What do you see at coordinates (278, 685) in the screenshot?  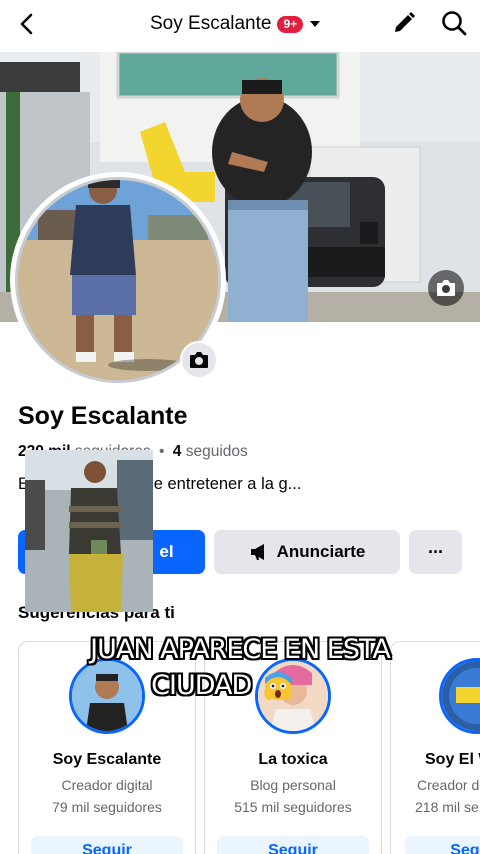 I see `shocked-face-icon` at bounding box center [278, 685].